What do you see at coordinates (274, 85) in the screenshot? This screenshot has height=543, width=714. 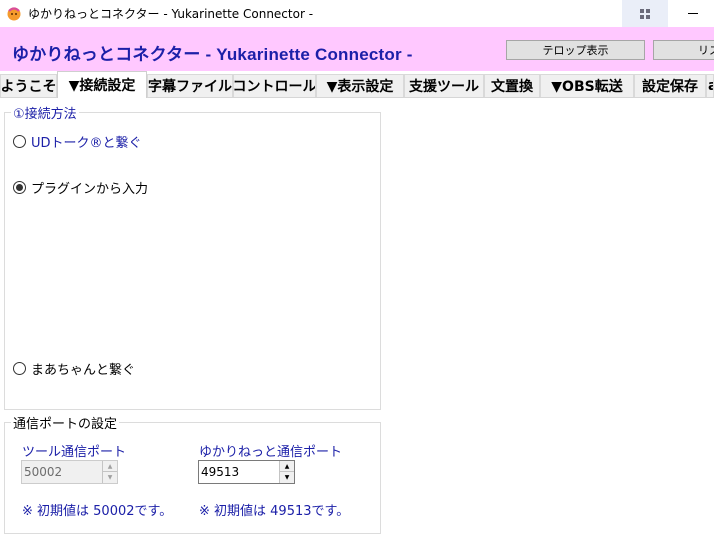 I see `tab-control: コントロール` at bounding box center [274, 85].